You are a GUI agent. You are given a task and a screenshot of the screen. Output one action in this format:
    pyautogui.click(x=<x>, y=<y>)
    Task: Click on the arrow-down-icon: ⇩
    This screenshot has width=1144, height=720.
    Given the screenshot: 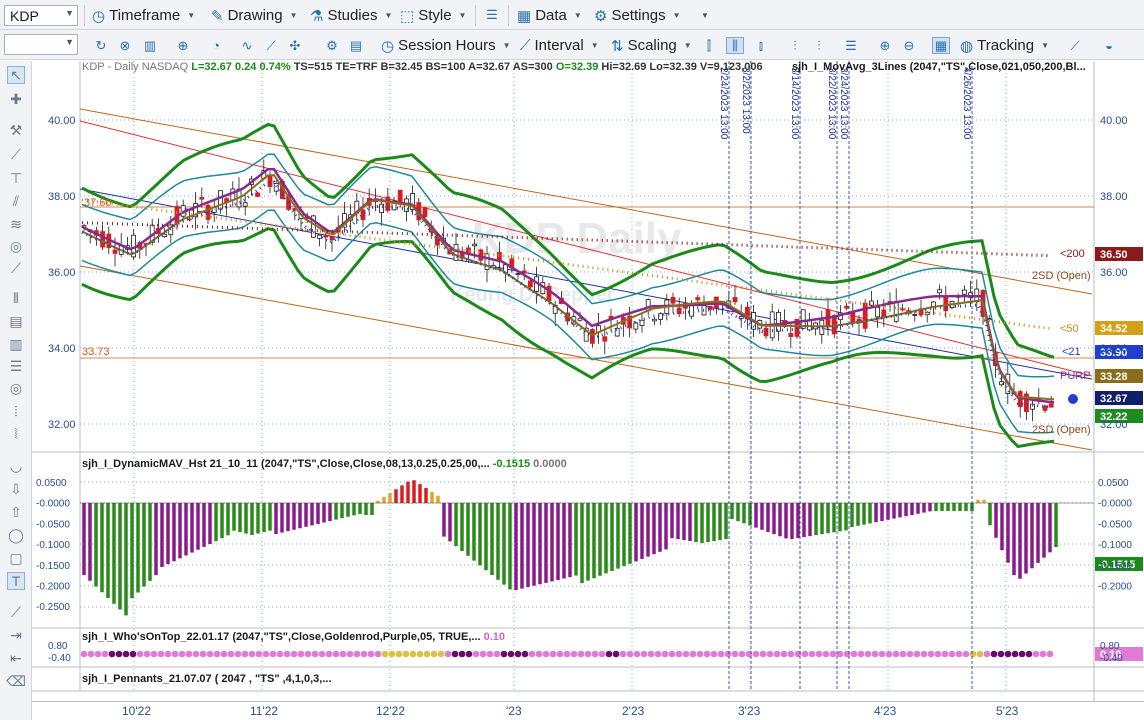 What is the action you would take?
    pyautogui.click(x=16, y=489)
    